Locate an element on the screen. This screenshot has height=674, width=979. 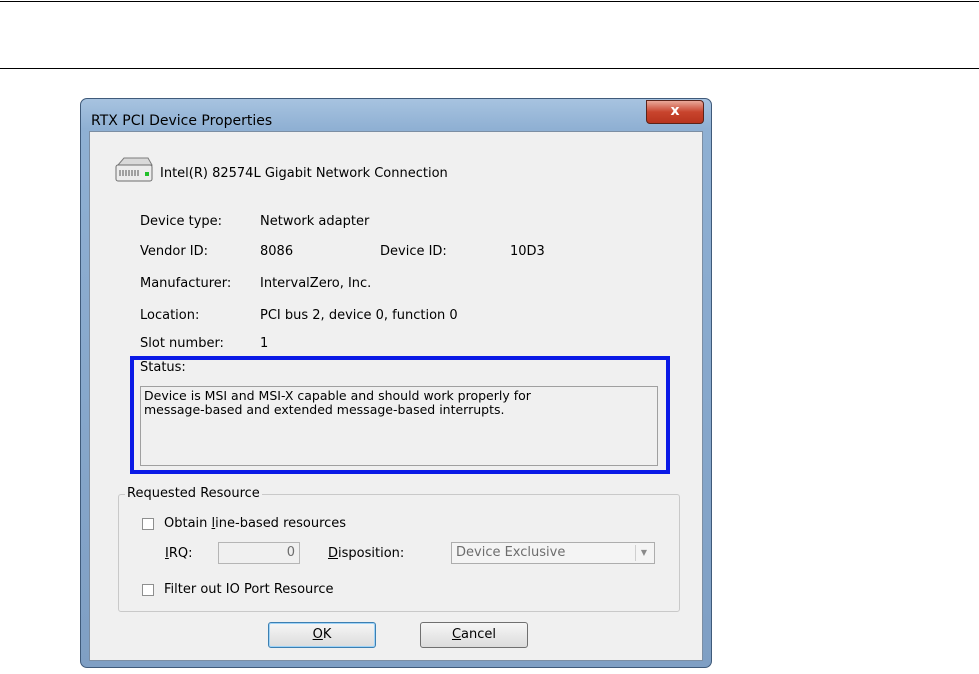
ok-accelerator: O is located at coordinates (317, 634).